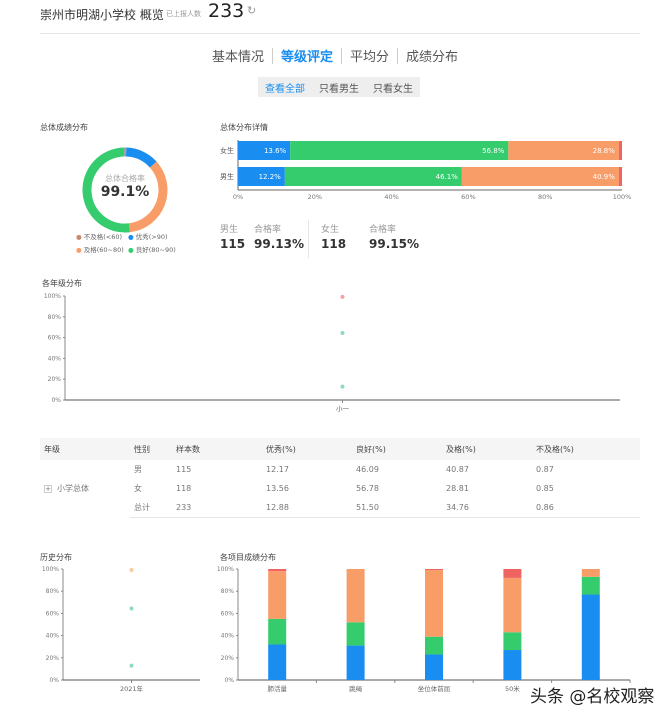 The image size is (670, 716). I want to click on tab-grade: 等级评定, so click(307, 55).